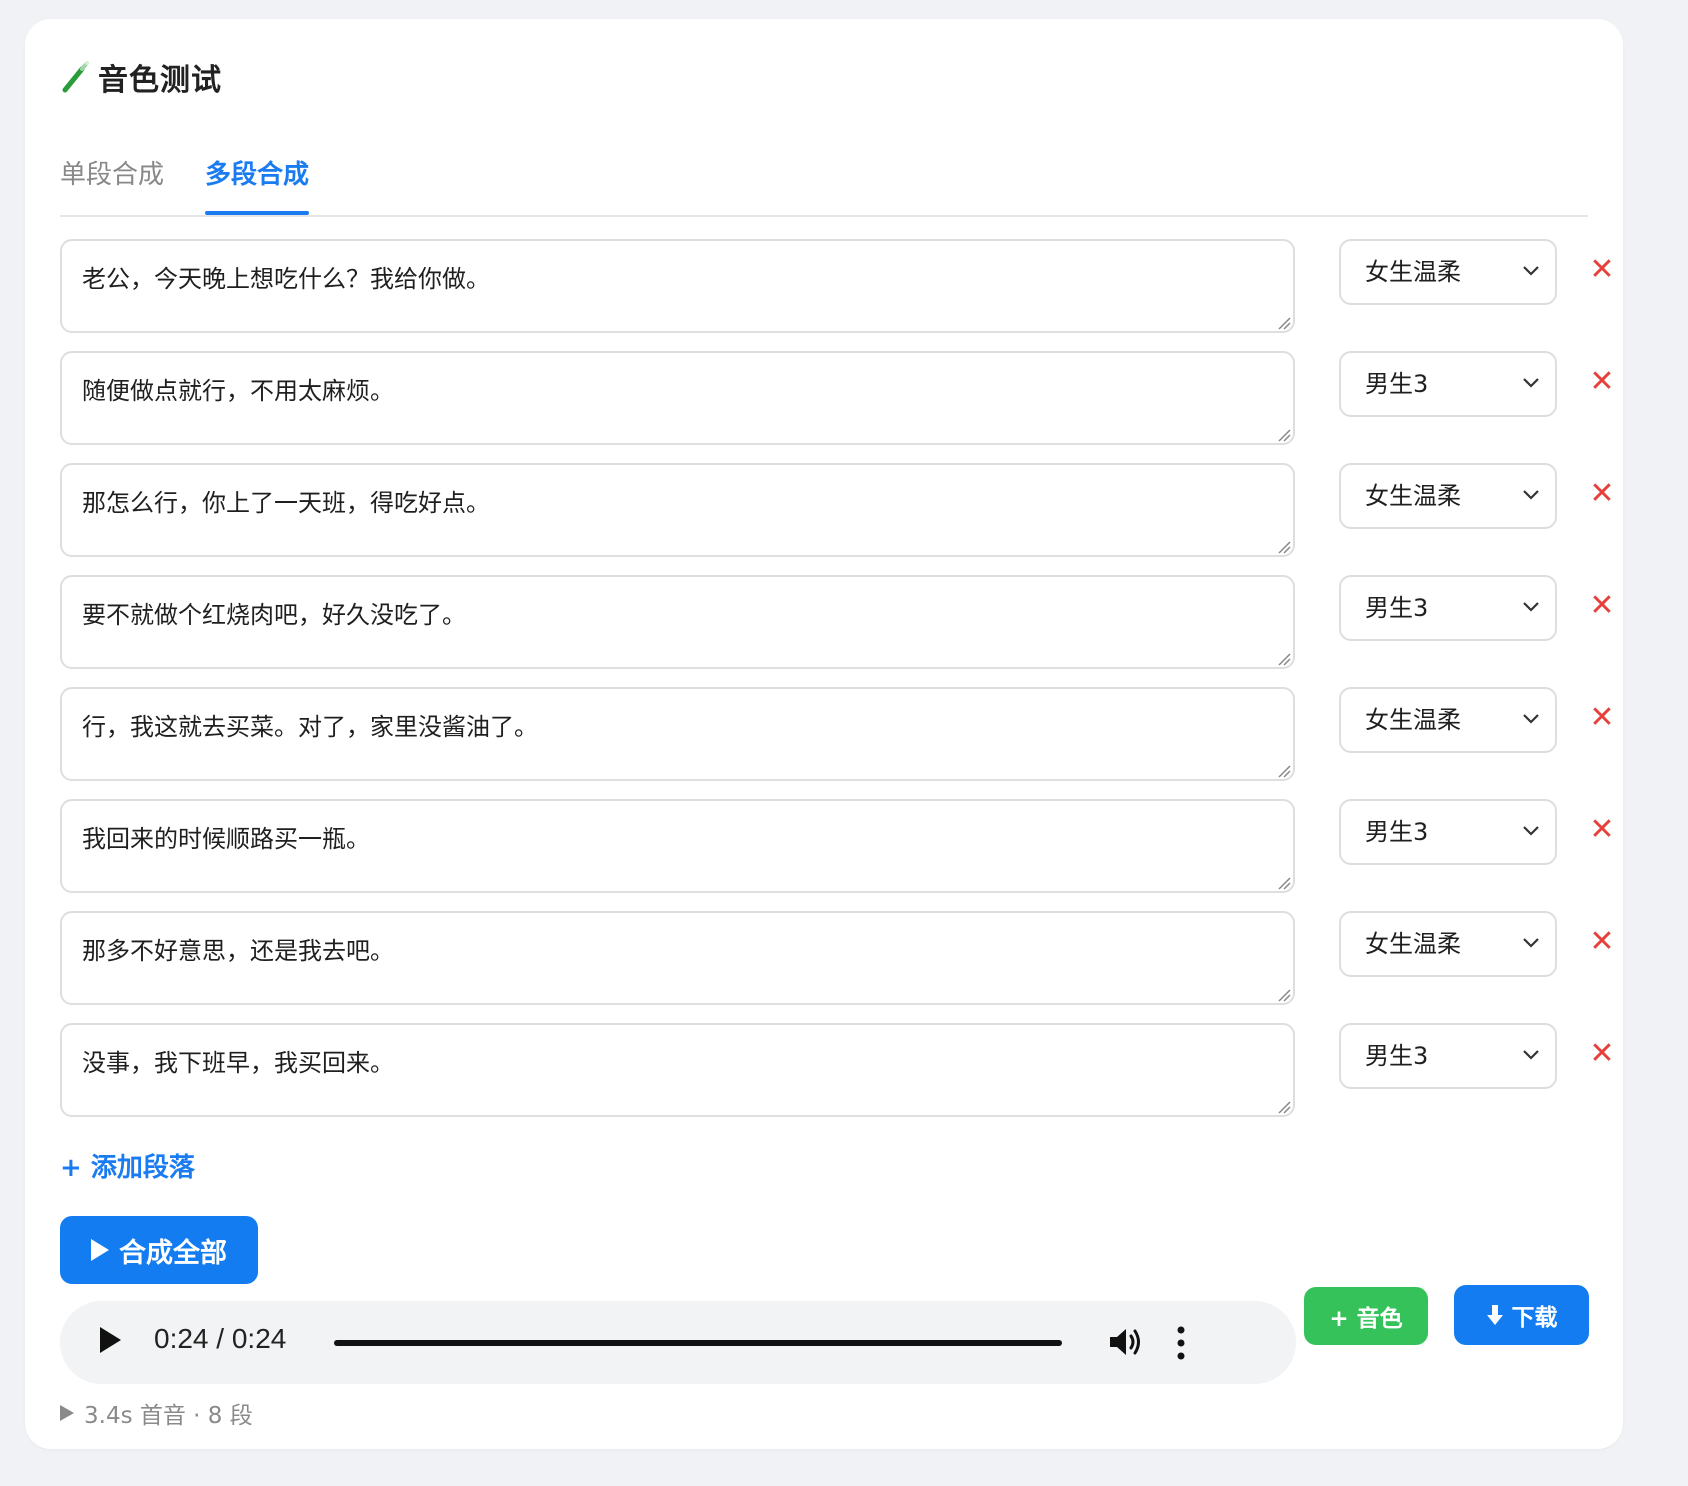  I want to click on download-label: 下载, so click(1534, 1318).